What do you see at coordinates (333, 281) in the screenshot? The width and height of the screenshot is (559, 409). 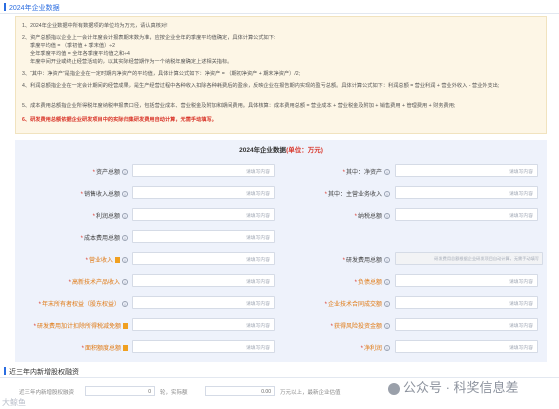 I see `label-total-liabilities: *负债总额 i` at bounding box center [333, 281].